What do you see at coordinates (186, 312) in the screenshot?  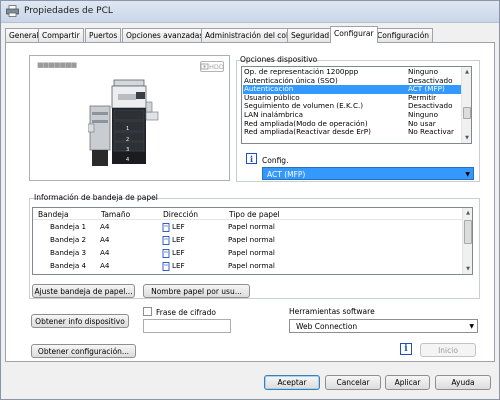 I see `encryption-label: Frase de cifrado` at bounding box center [186, 312].